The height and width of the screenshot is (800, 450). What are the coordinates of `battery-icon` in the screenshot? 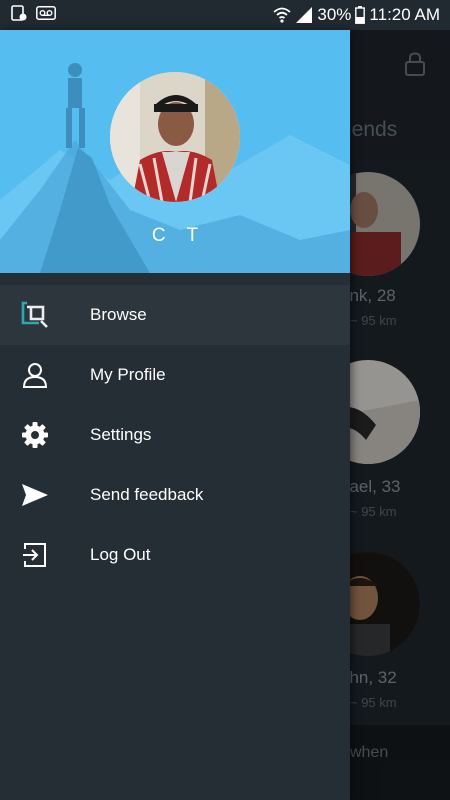 It's located at (360, 15).